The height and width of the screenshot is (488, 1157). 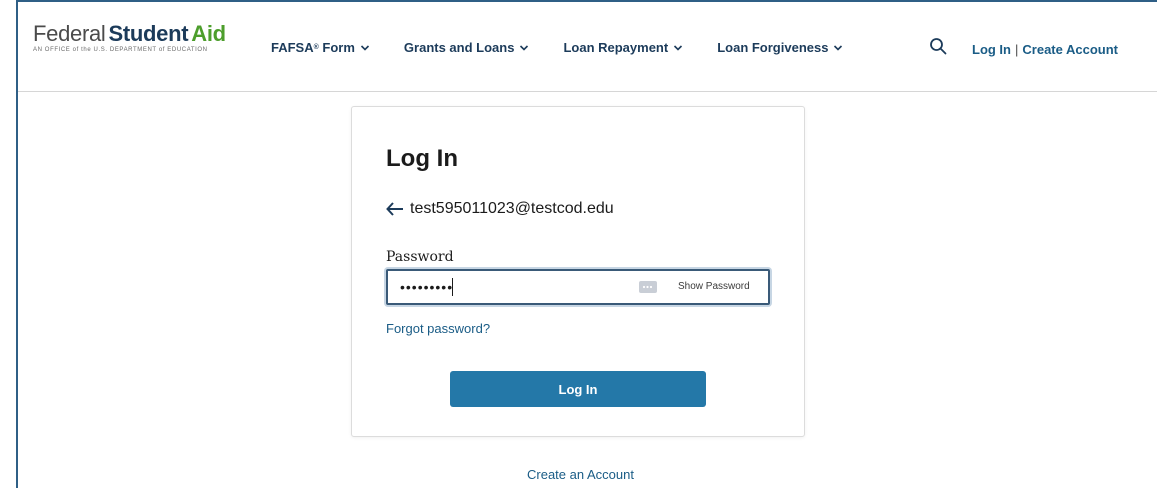 What do you see at coordinates (578, 389) in the screenshot?
I see `login-button: Log In` at bounding box center [578, 389].